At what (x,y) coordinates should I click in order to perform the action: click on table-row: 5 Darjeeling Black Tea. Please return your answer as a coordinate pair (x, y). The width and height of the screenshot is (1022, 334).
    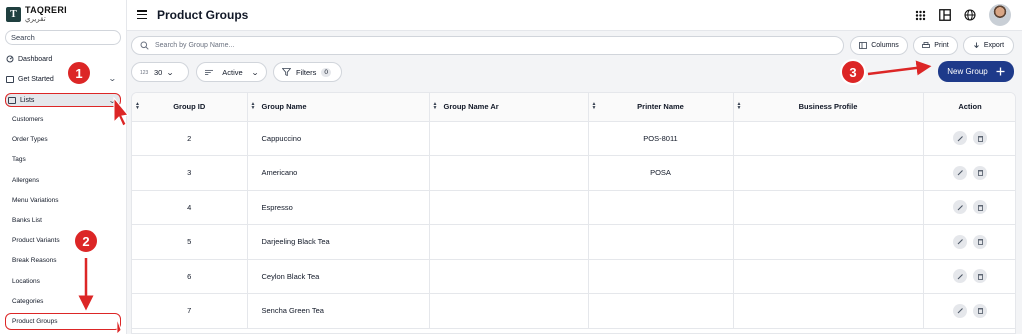
    Looking at the image, I should click on (573, 242).